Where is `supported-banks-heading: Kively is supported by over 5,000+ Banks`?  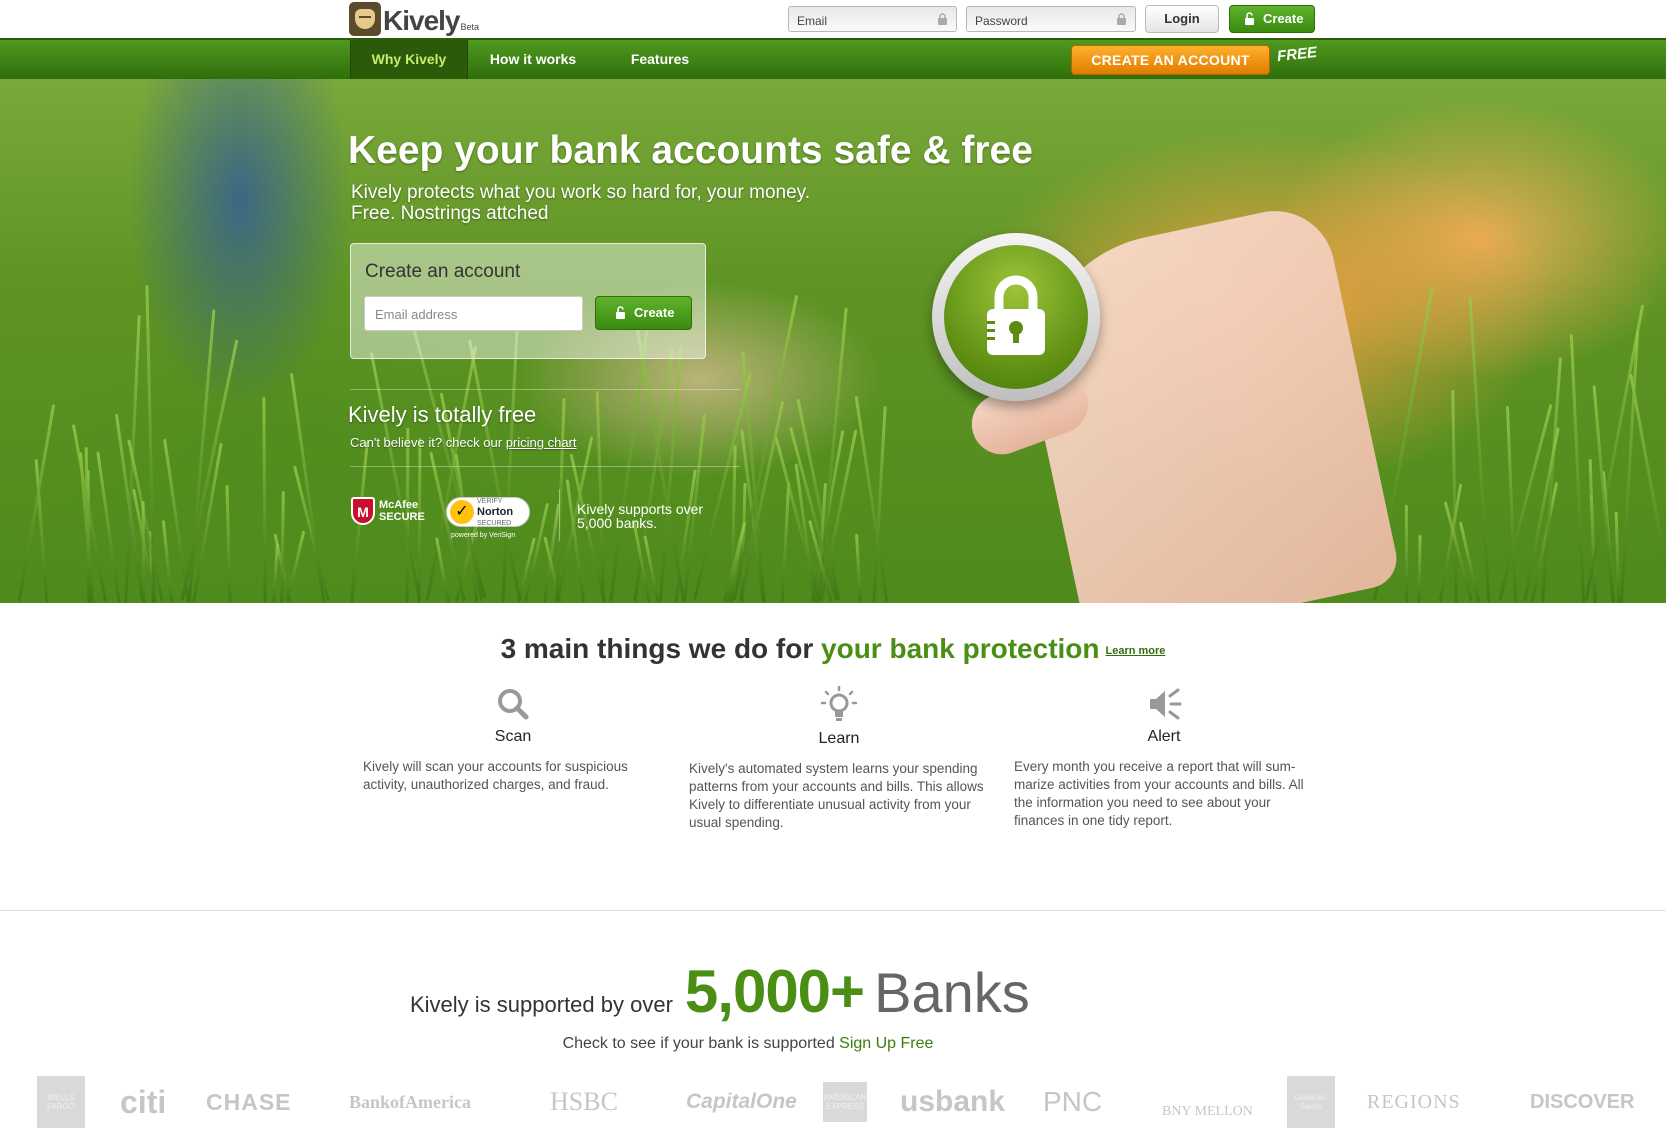
supported-banks-heading: Kively is supported by over 5,000+ Banks is located at coordinates (720, 991).